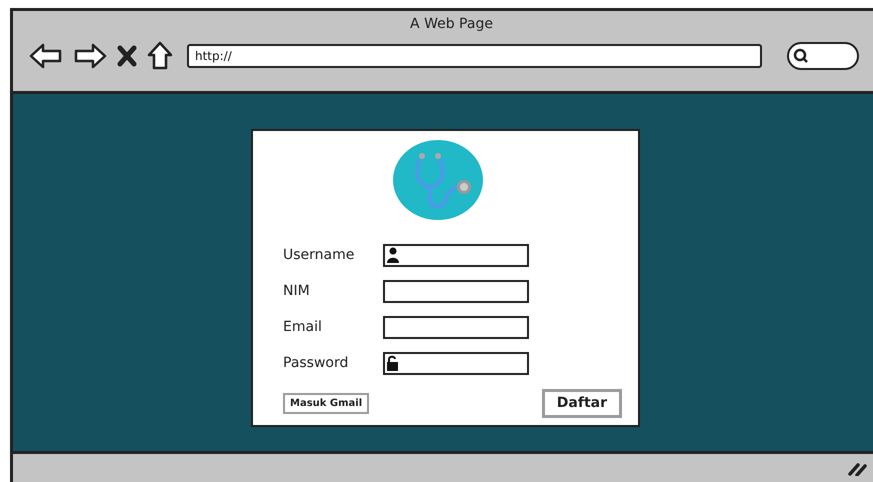 The image size is (873, 482). Describe the element at coordinates (160, 56) in the screenshot. I see `home-icon` at that location.